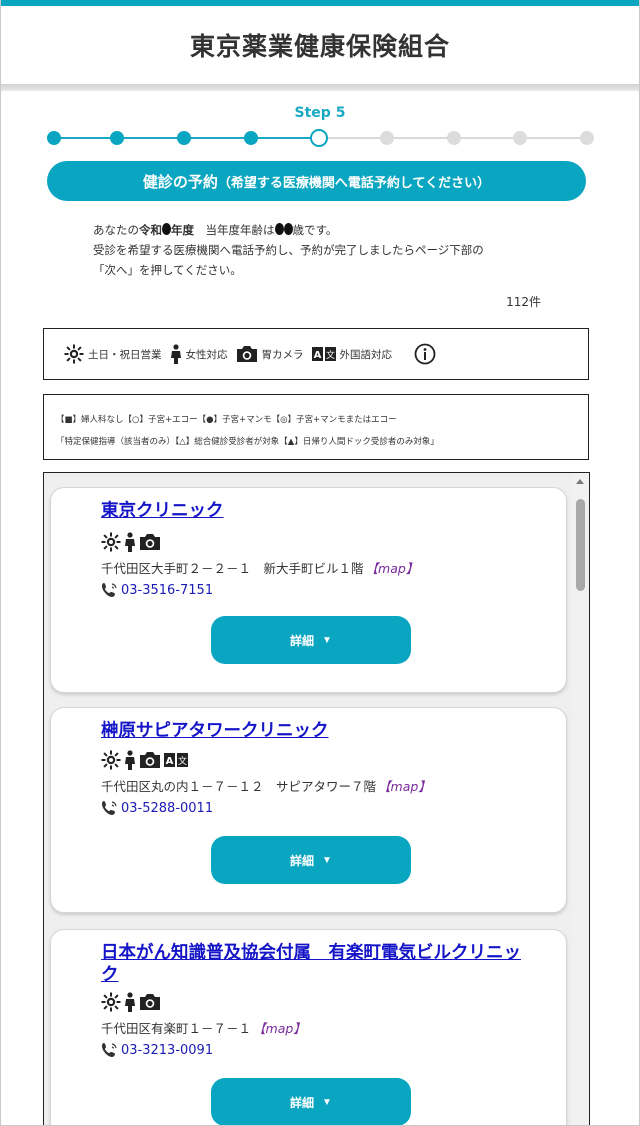  What do you see at coordinates (125, 354) in the screenshot?
I see `legend-weekend-label: 土日・祝日営業` at bounding box center [125, 354].